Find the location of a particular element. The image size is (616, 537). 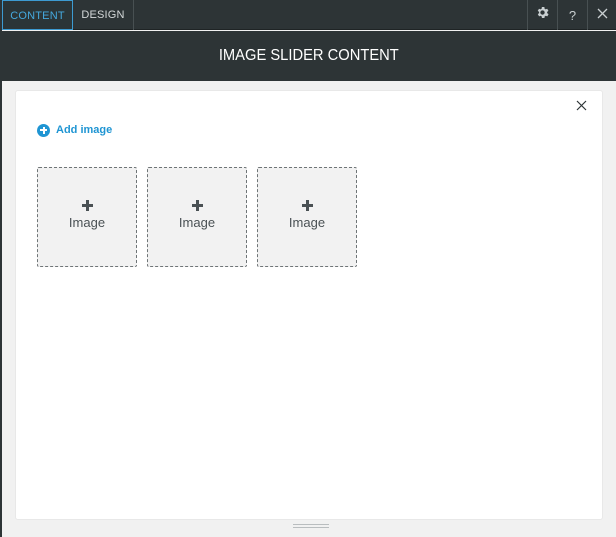

image-slot-3: Image is located at coordinates (307, 217).